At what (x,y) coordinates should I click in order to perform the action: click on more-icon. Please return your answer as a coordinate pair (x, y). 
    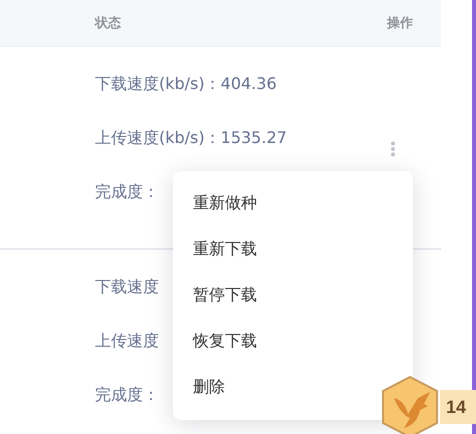
    Looking at the image, I should click on (393, 149).